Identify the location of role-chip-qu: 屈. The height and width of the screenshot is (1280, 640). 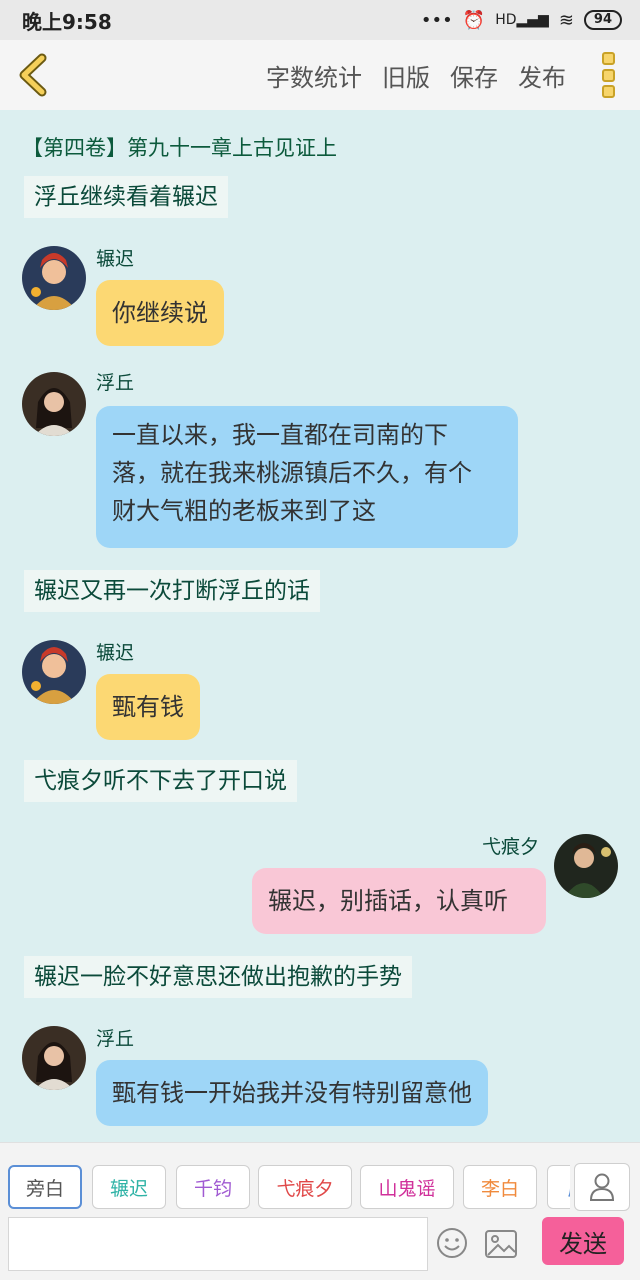
(558, 1187).